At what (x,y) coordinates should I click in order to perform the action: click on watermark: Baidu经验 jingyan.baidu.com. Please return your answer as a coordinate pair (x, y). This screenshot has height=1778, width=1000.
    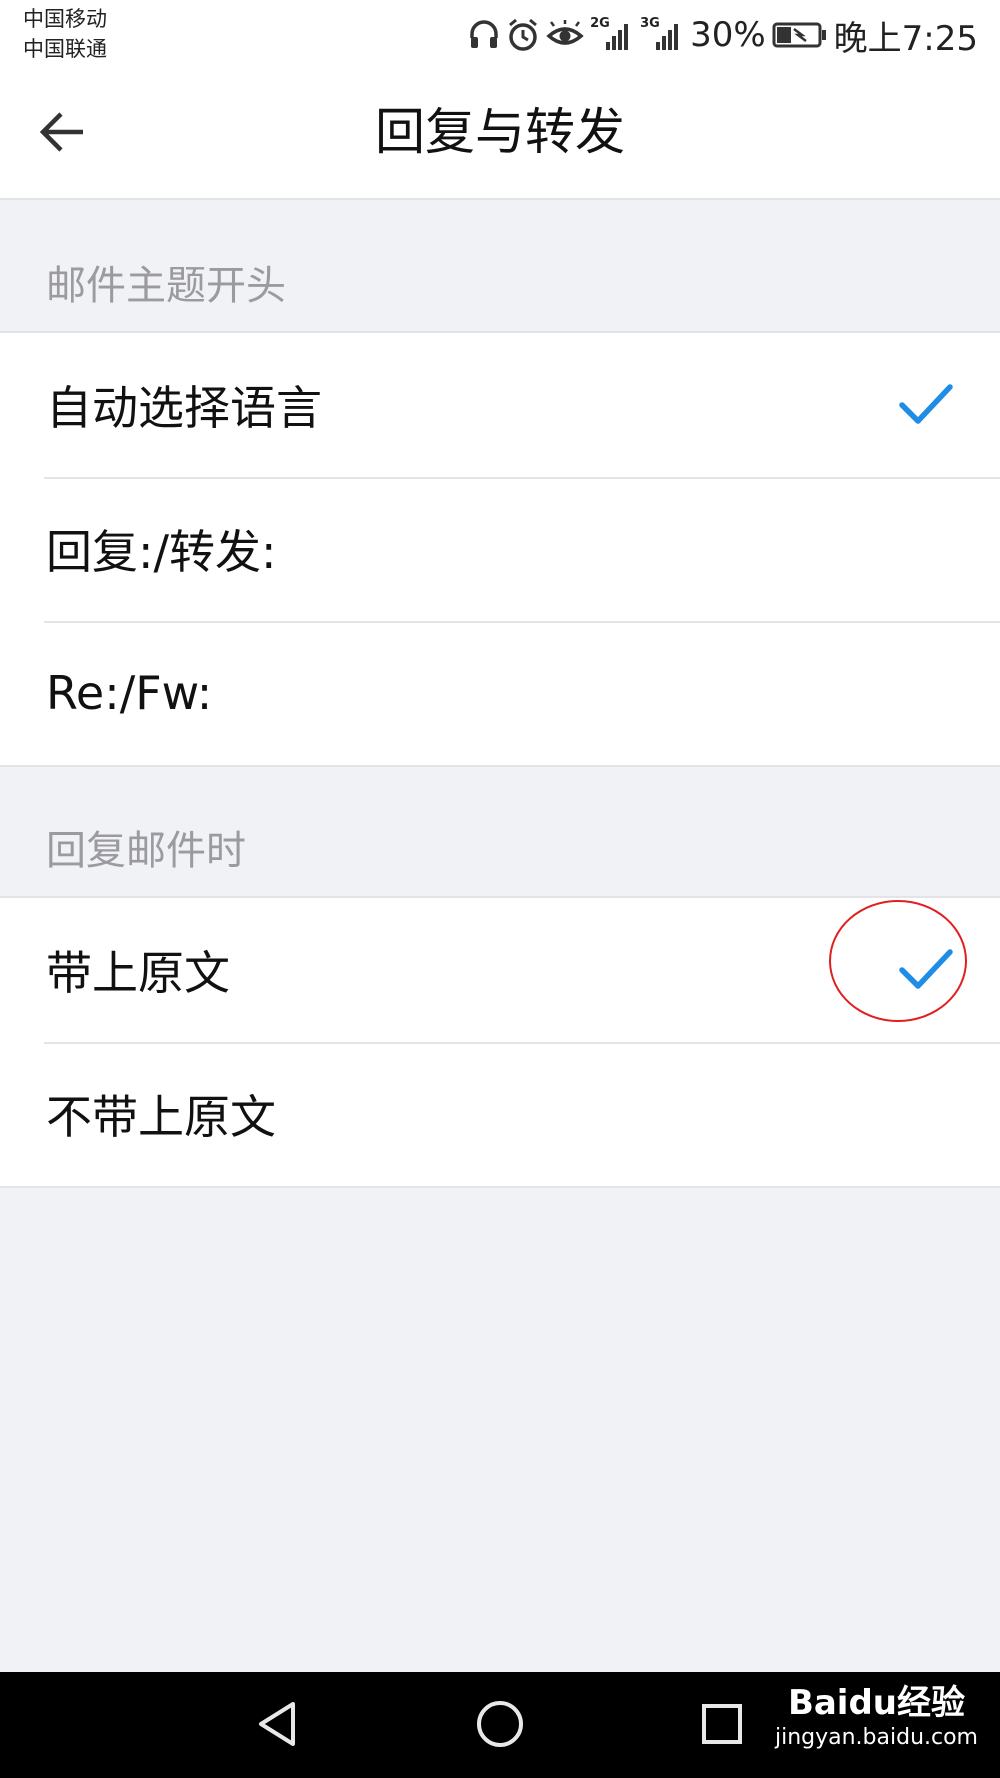
    Looking at the image, I should click on (876, 1717).